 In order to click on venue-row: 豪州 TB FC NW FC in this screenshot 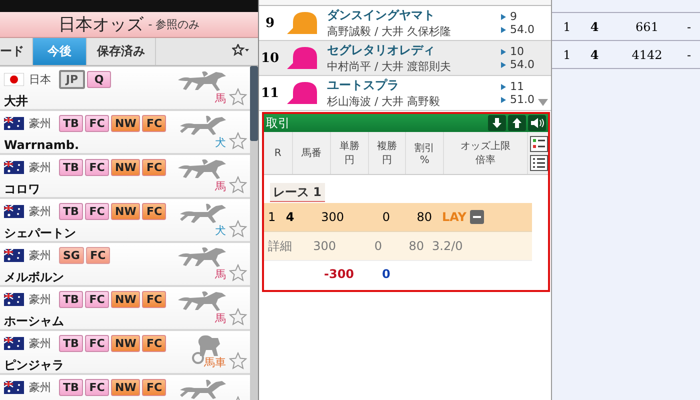, I will do `click(125, 387)`.